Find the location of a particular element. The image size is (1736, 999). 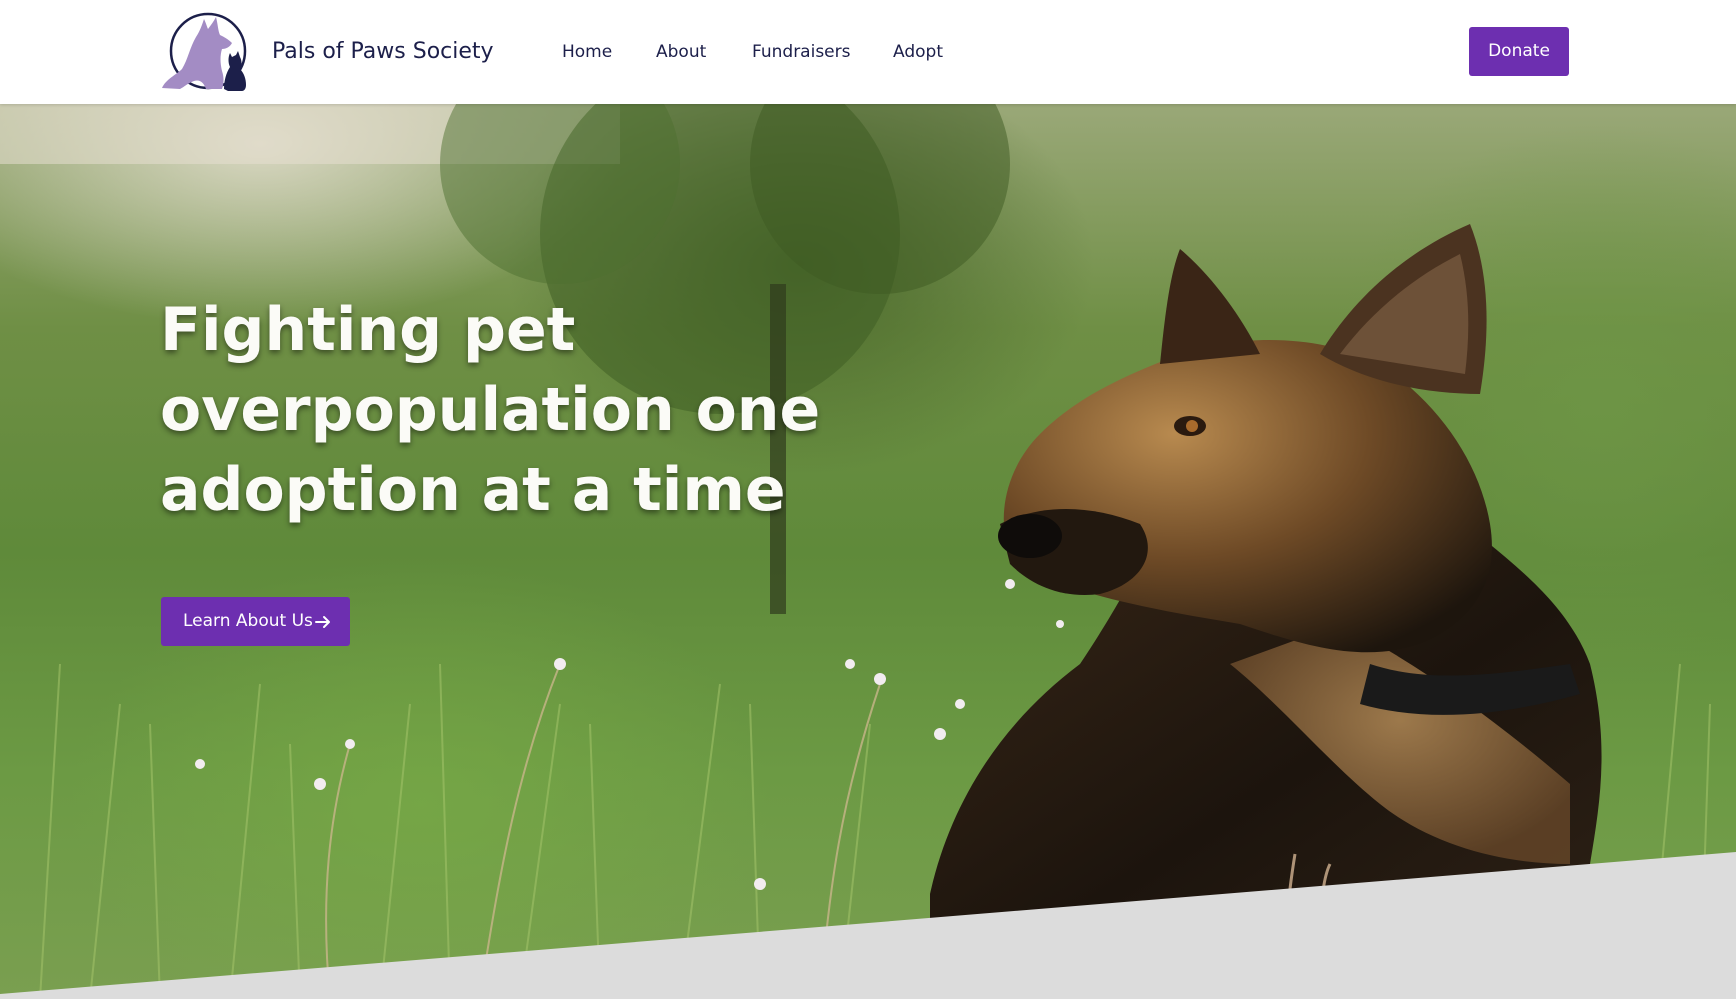

hero-title-line-3: adoption at a time is located at coordinates (473, 490).